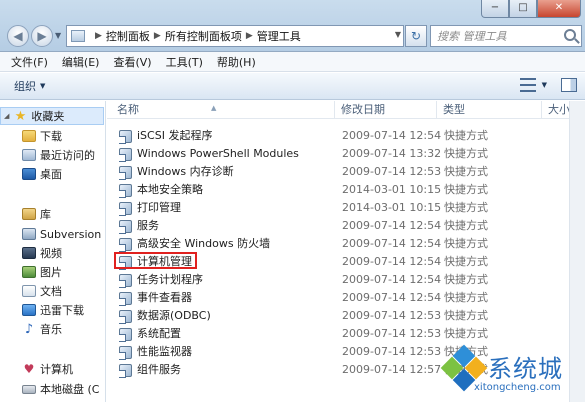  I want to click on table-row: 事件查看器 2009-07-14 12:54 快捷方式, so click(346, 298).